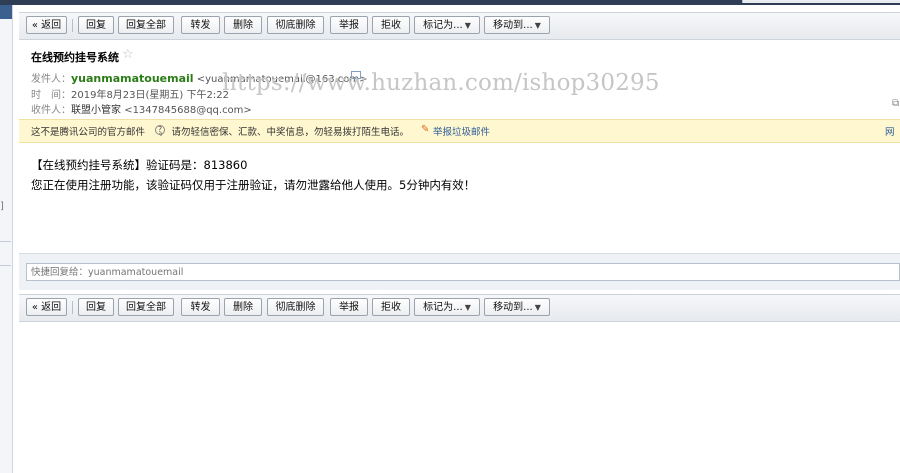  I want to click on mail-subject: 在线预约挂号系统, so click(75, 57).